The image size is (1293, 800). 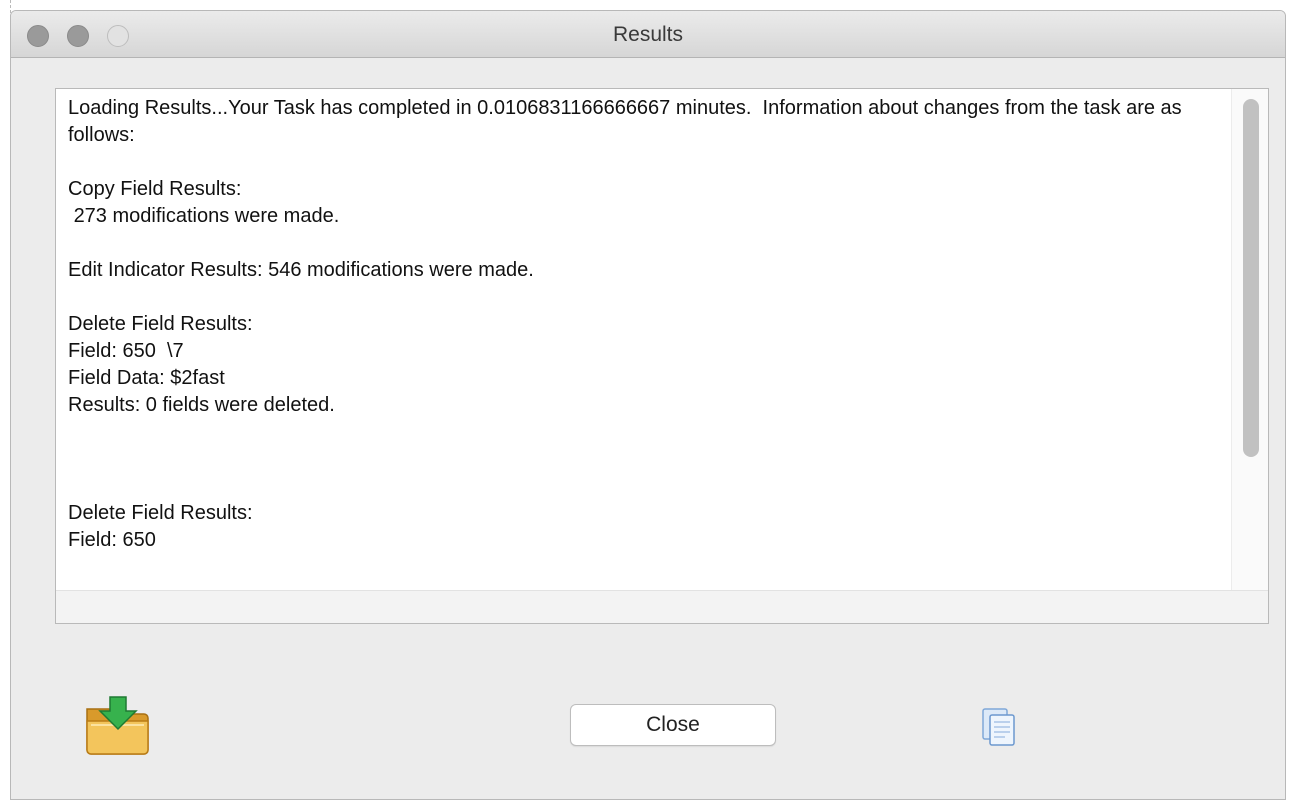 I want to click on close-button: Close, so click(x=673, y=725).